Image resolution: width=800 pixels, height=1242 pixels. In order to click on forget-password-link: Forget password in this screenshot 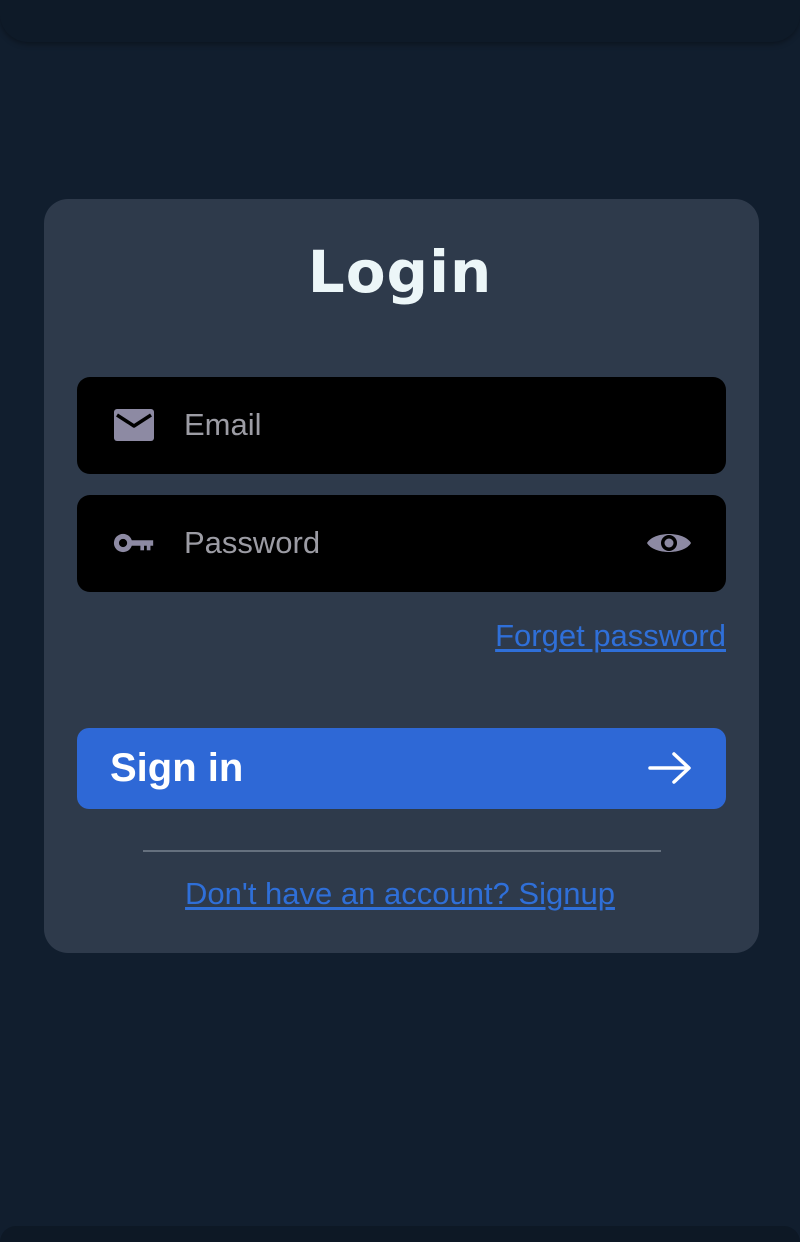, I will do `click(610, 636)`.